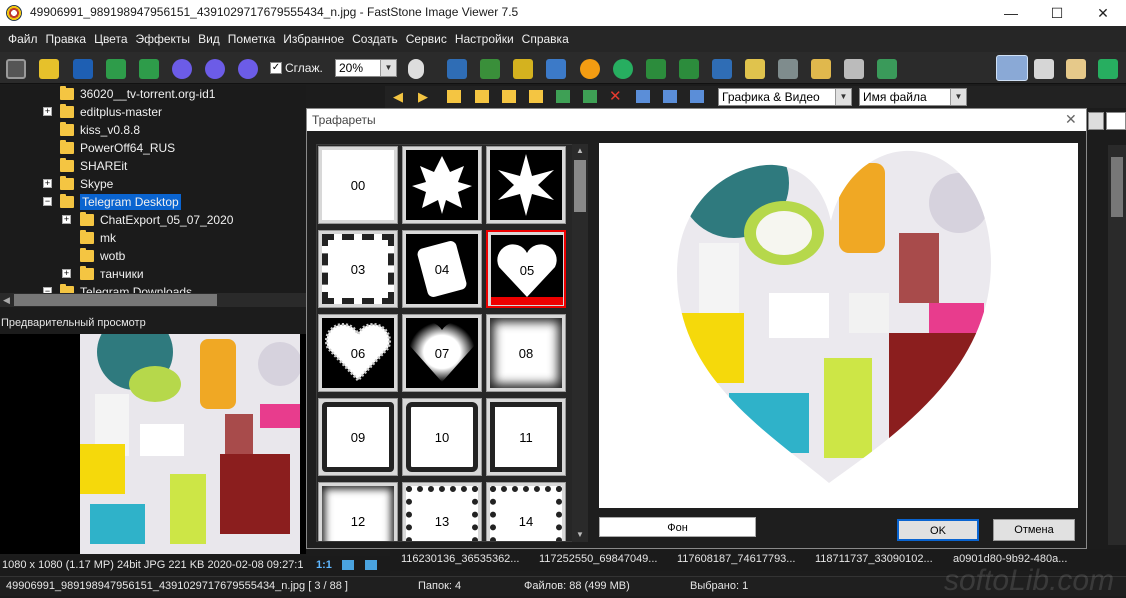 The width and height of the screenshot is (1126, 598). I want to click on stencil-item: 08, so click(526, 353).